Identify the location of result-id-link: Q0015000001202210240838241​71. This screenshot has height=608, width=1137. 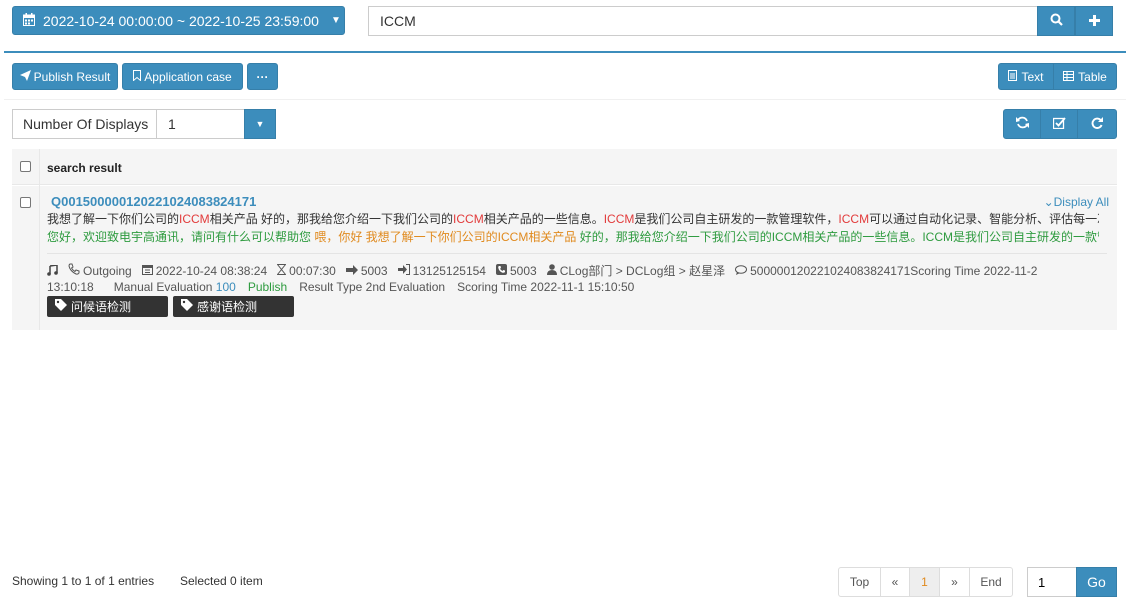
(153, 201).